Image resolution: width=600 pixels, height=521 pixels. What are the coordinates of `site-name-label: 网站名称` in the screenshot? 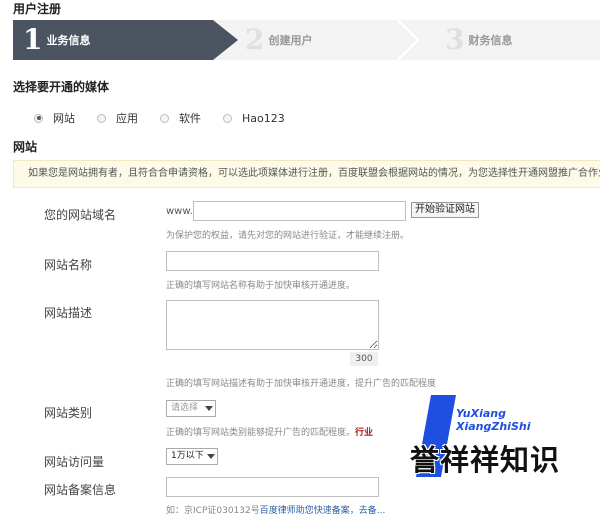 It's located at (68, 265).